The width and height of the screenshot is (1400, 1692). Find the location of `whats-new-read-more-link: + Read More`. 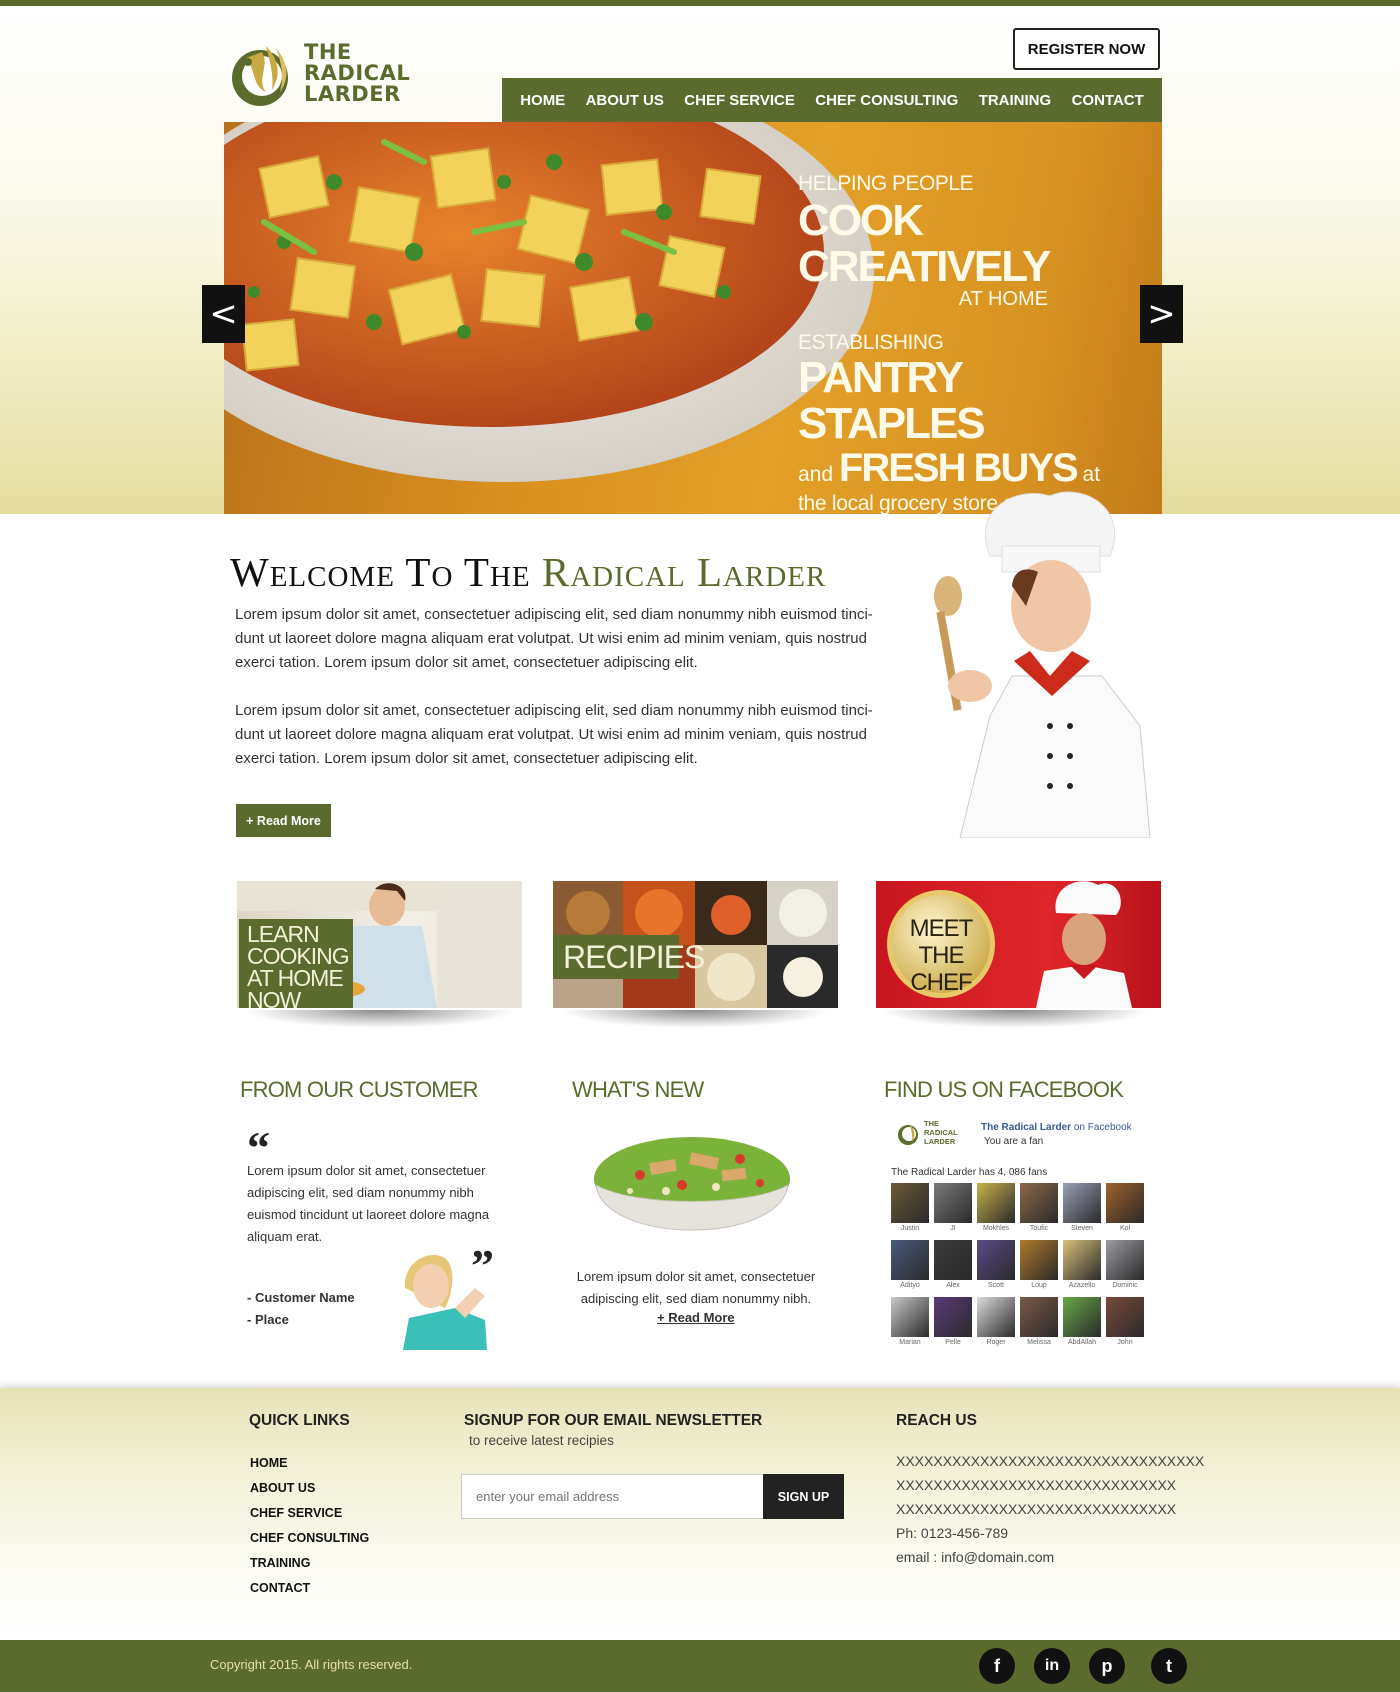

whats-new-read-more-link: + Read More is located at coordinates (696, 1317).